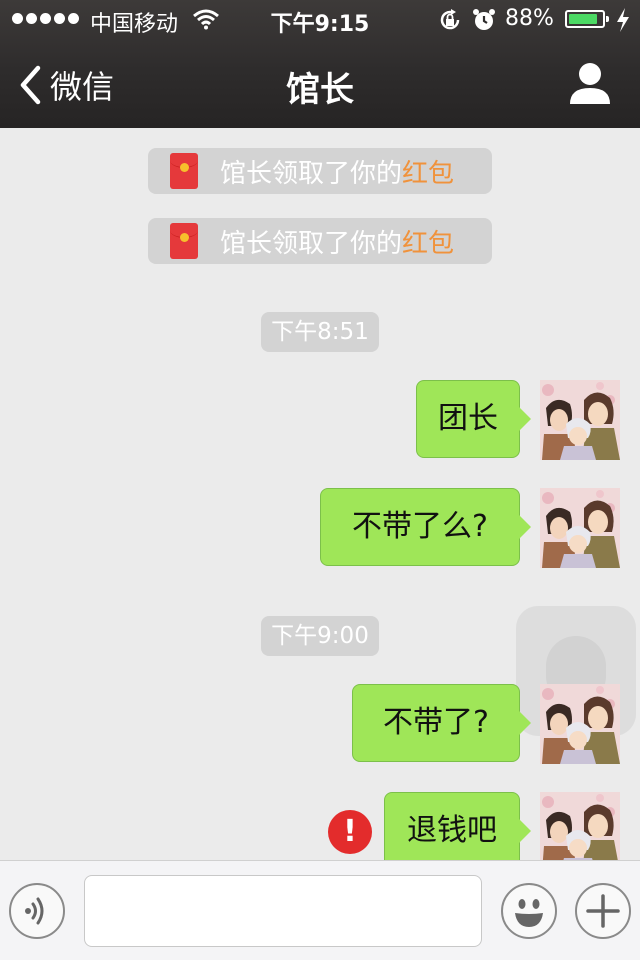 The image size is (640, 960). I want to click on chat-title: 馆长, so click(320, 90).